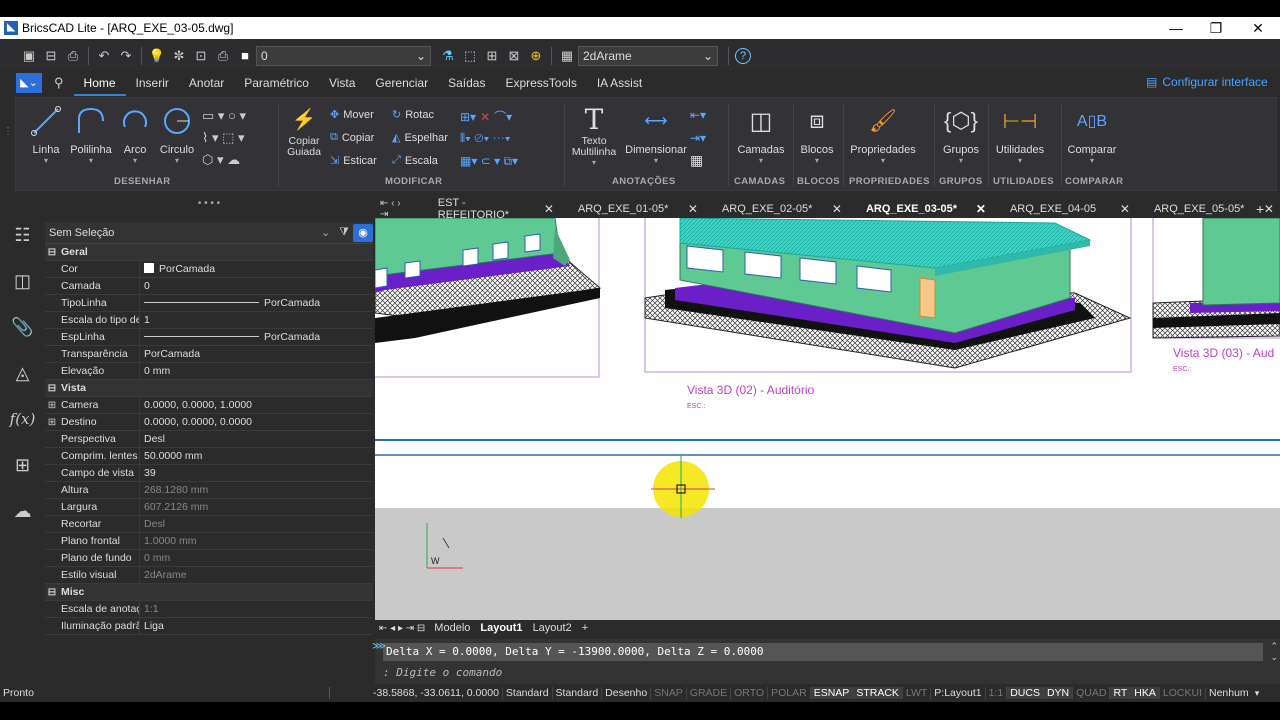  I want to click on properties-panel-icon: ☷, so click(22, 235).